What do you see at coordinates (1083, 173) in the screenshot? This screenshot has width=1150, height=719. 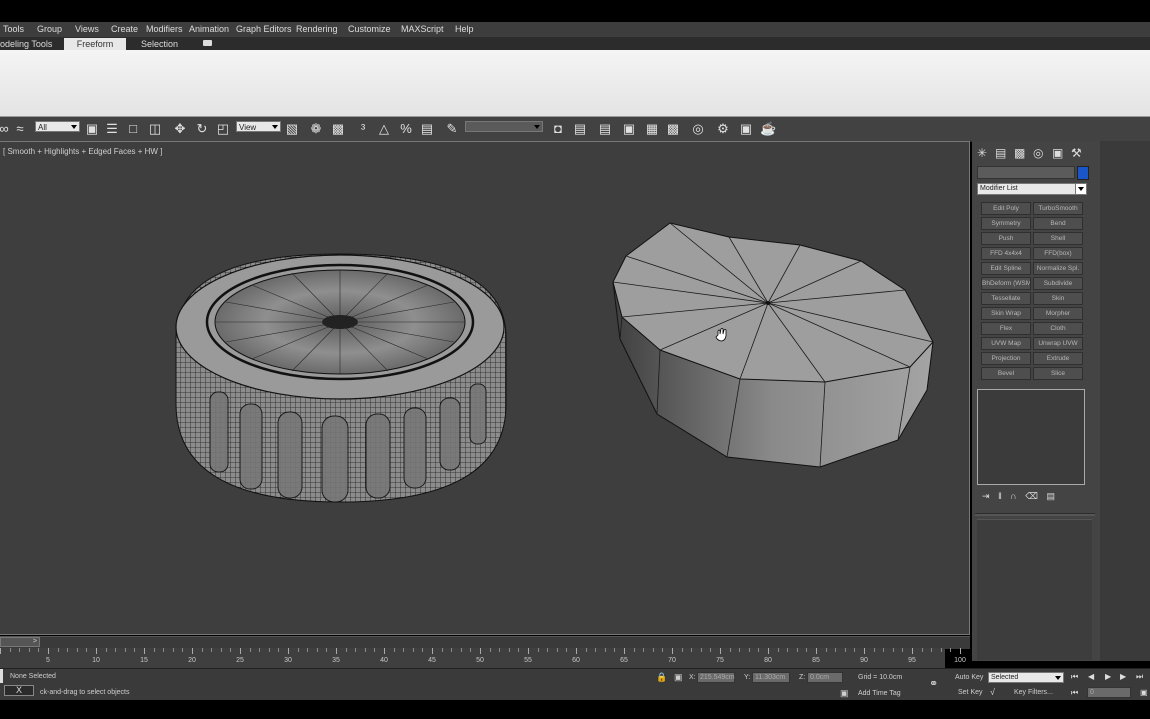 I see `object-color-swatch` at bounding box center [1083, 173].